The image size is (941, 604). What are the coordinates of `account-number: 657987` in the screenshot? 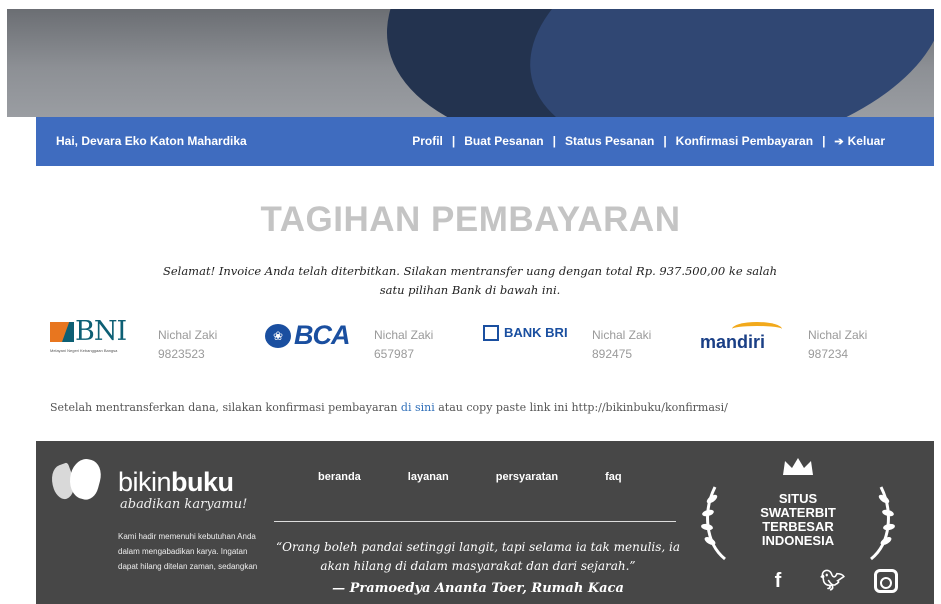 It's located at (394, 354).